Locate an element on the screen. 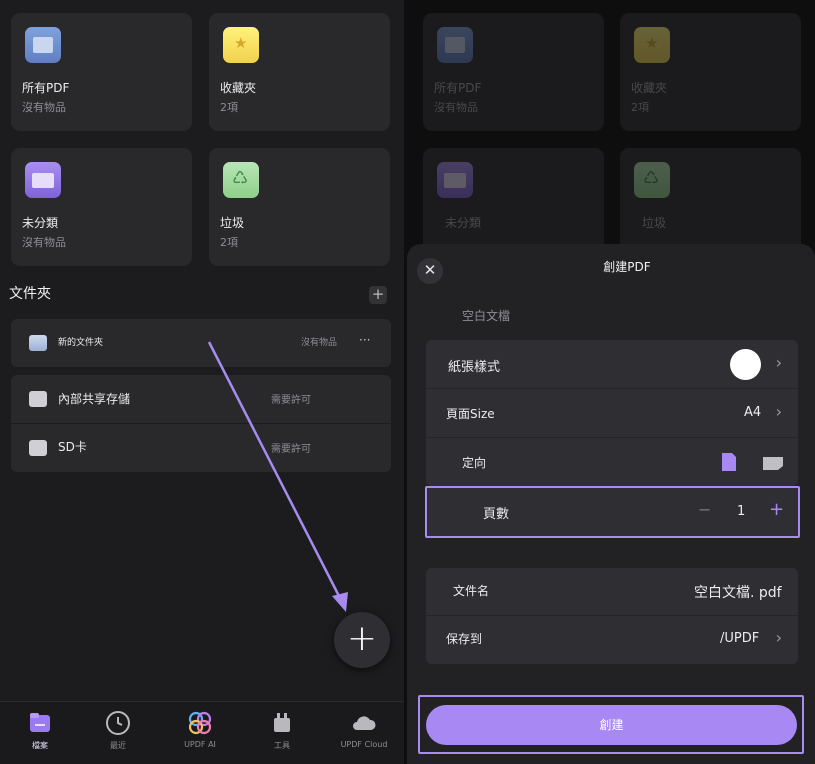  filename-value: 空白文檔. pdf is located at coordinates (738, 592).